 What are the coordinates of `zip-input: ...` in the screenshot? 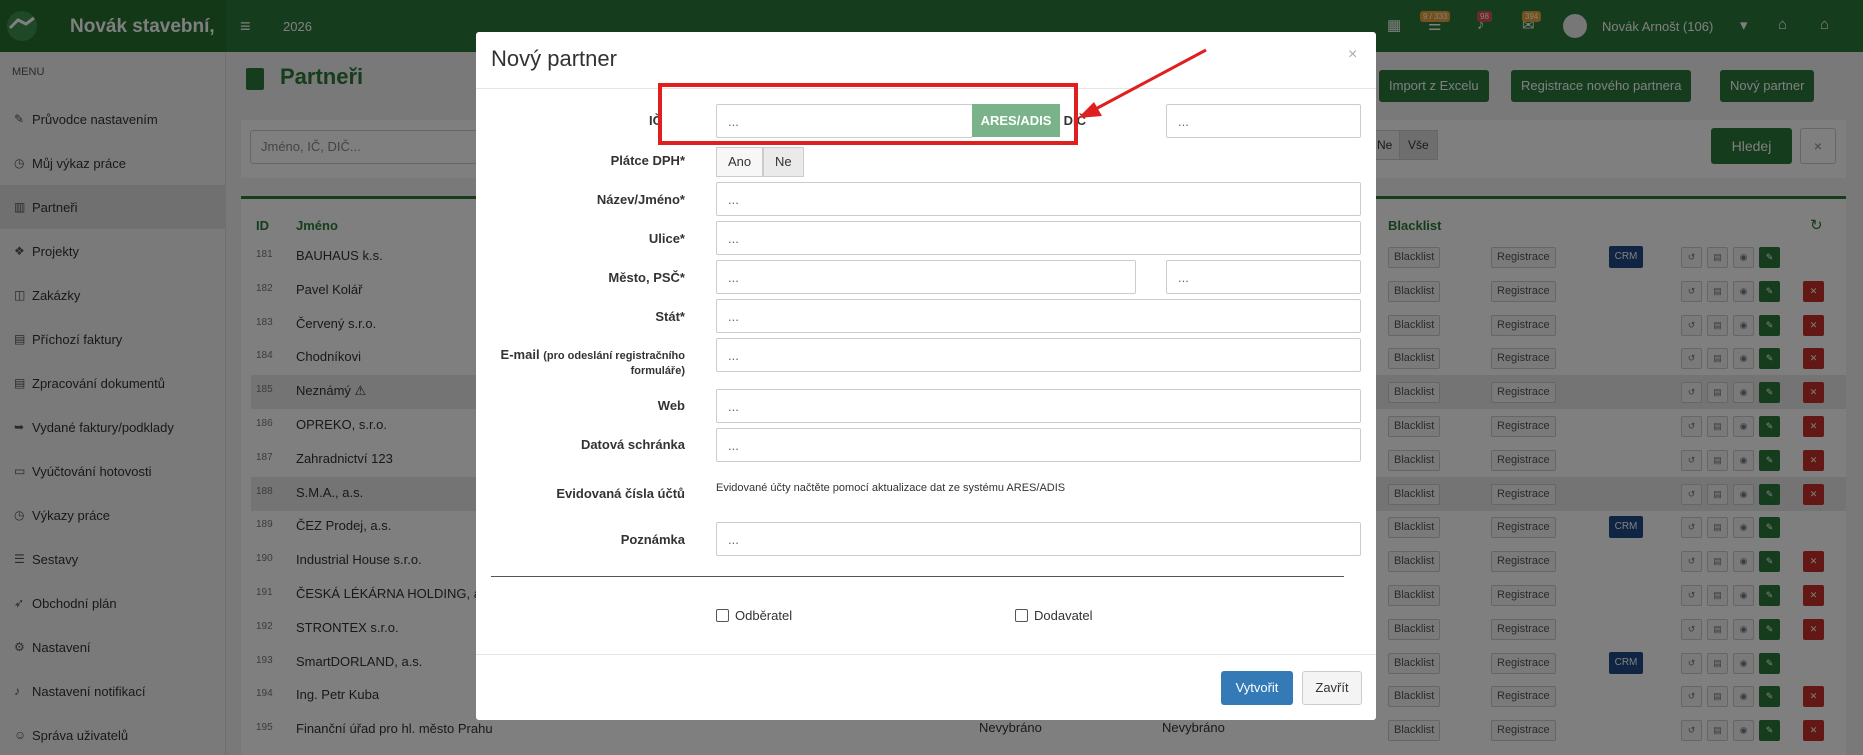 It's located at (1263, 277).